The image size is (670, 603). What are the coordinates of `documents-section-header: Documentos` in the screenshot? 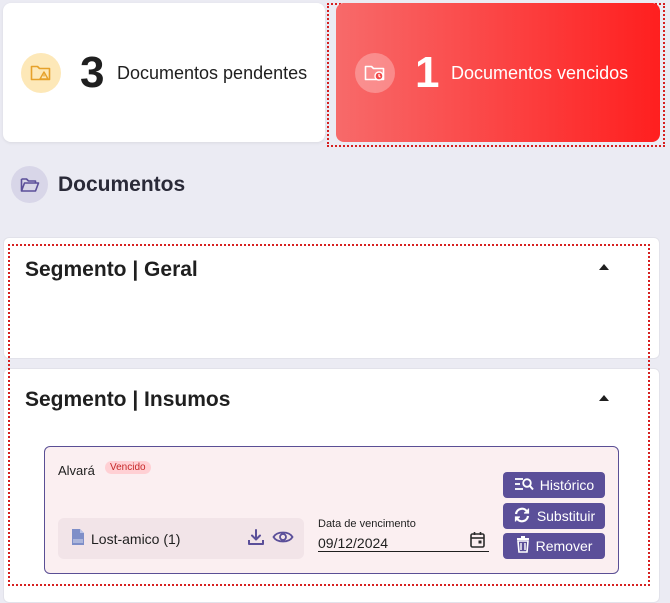 It's located at (98, 184).